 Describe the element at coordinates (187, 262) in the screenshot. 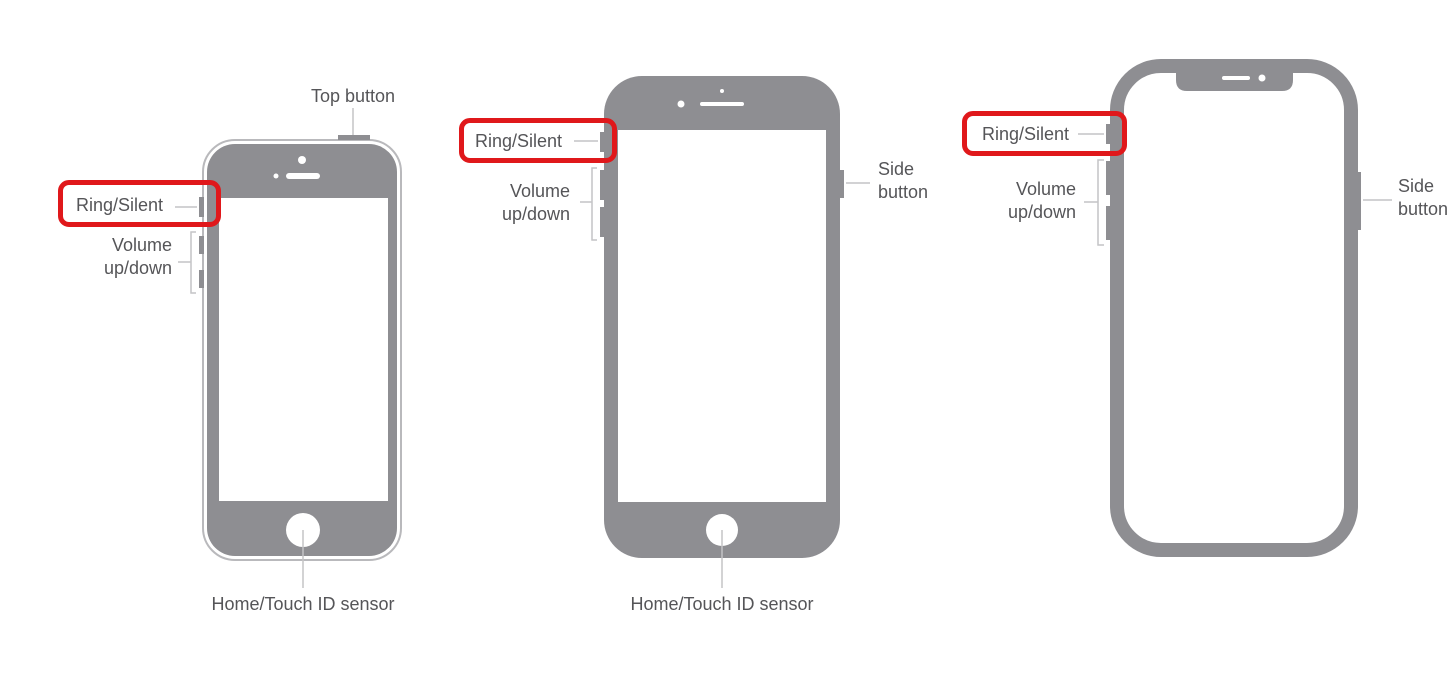

I see `phone-1-volume-bracket` at that location.